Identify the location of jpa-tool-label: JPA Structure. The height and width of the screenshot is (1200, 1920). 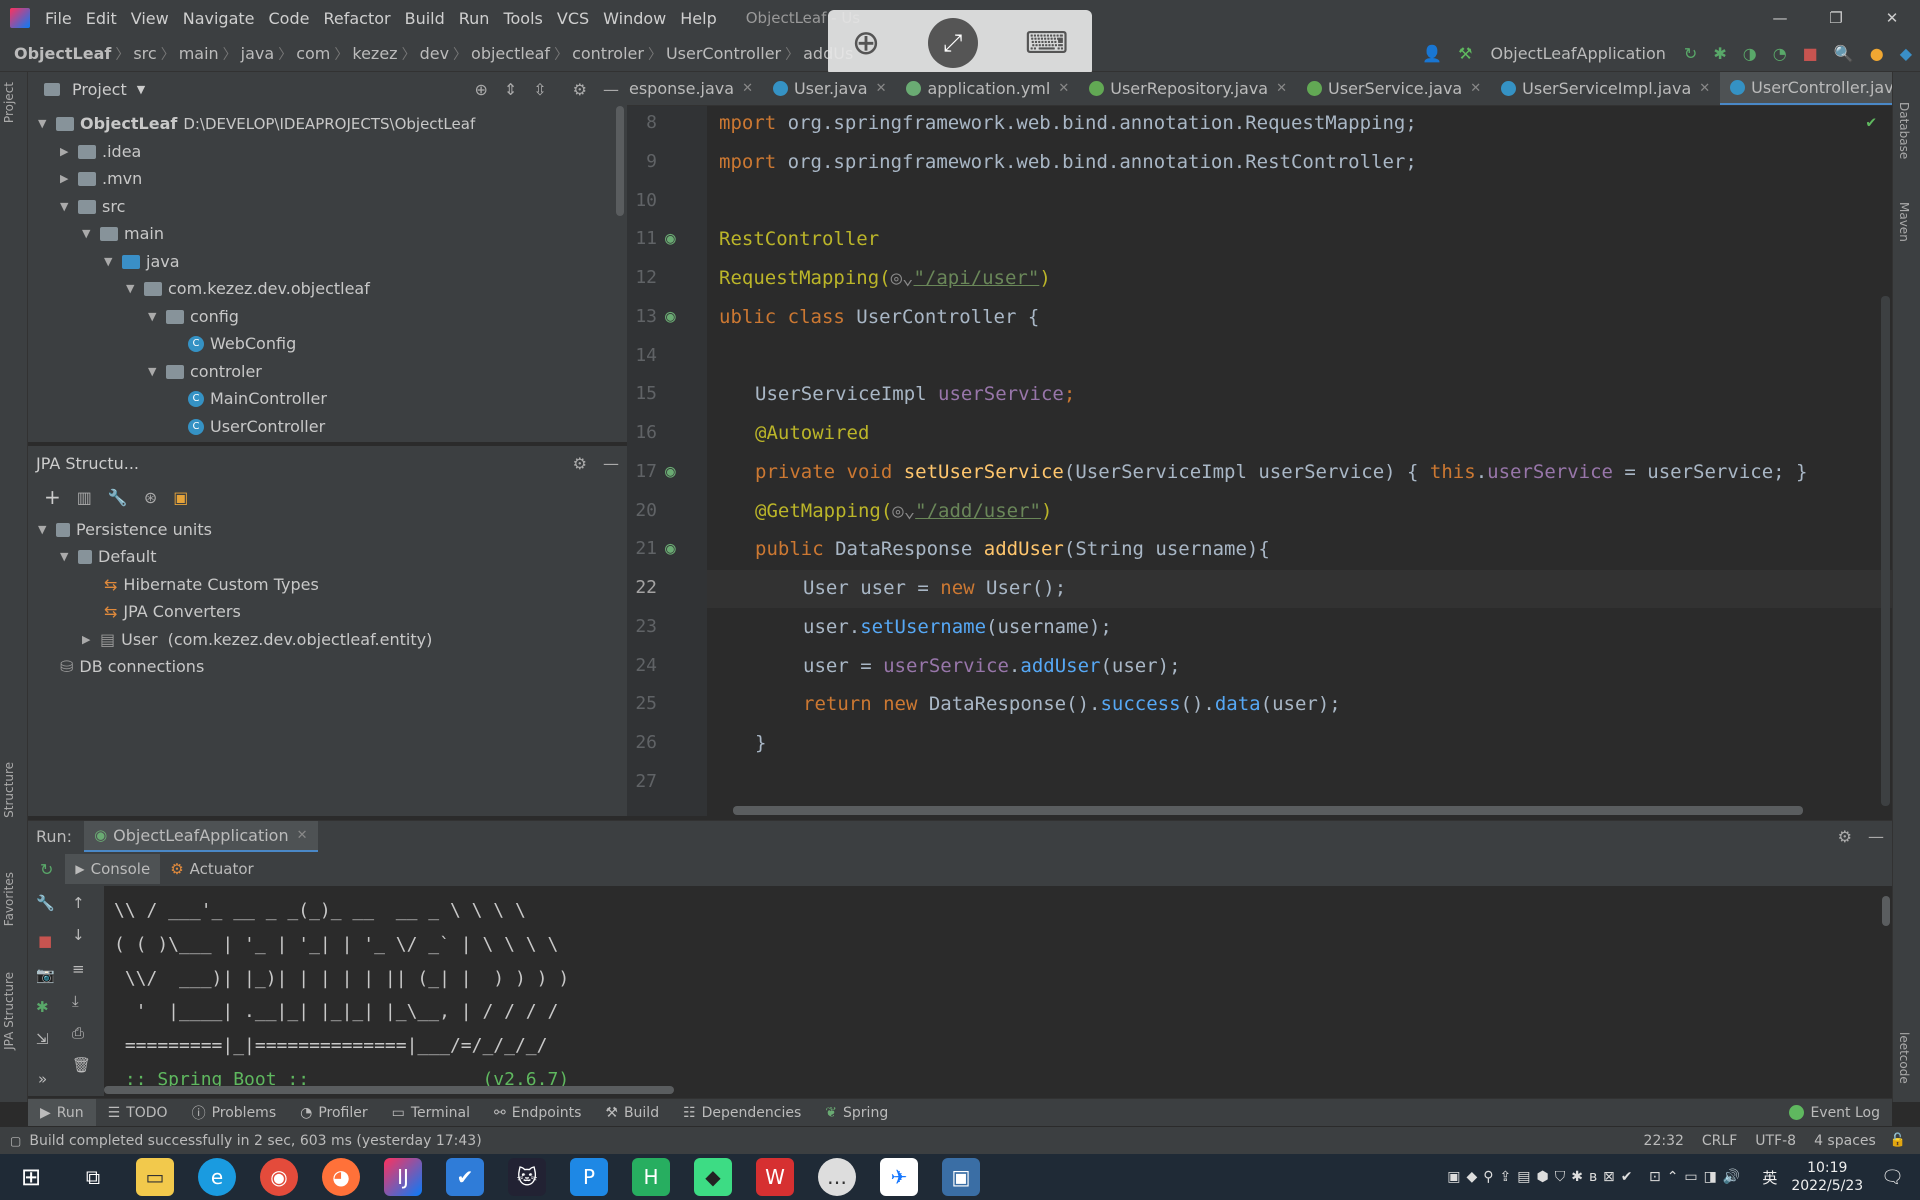
(9, 1011).